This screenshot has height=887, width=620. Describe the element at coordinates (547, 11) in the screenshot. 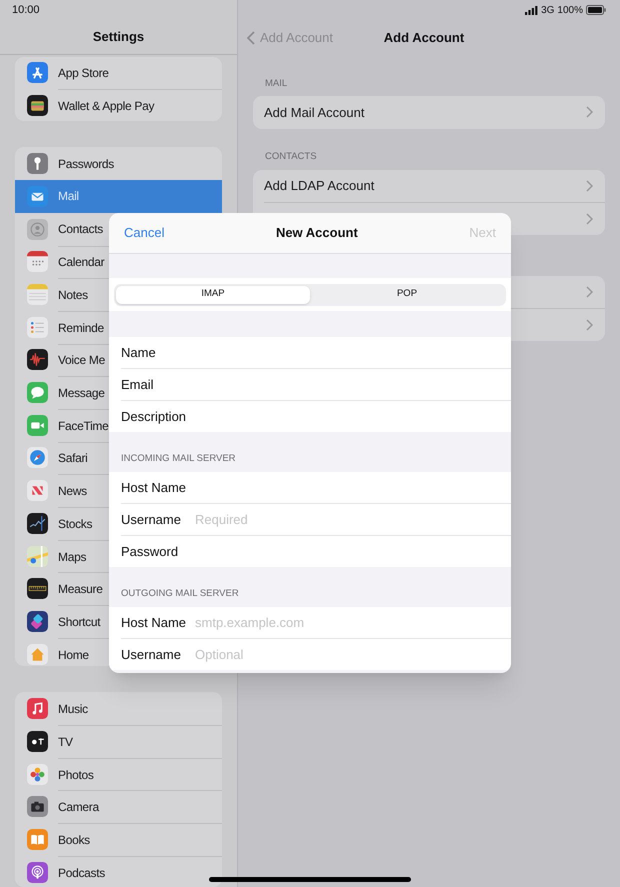

I see `network-type: 3G` at that location.